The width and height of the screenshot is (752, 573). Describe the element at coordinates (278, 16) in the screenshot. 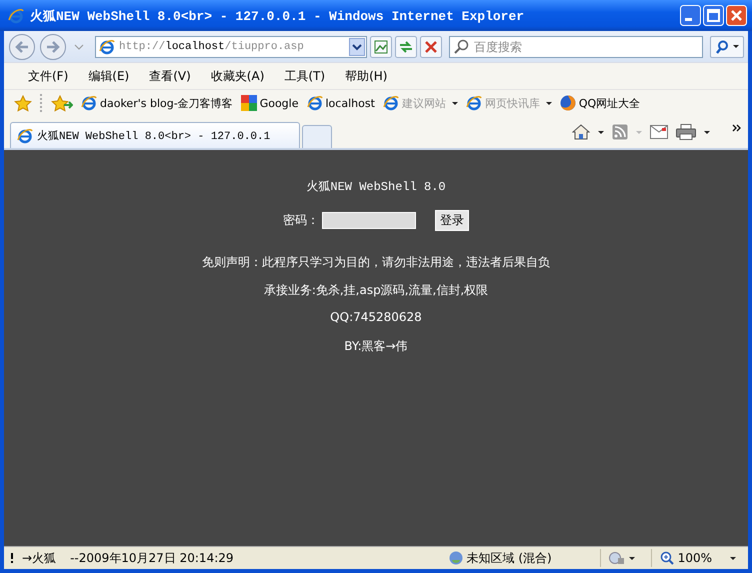

I see `window-title: 火狐NEW WebShell 8.0<br> - 127.0.0.1 - Windows Internet Explorer` at that location.